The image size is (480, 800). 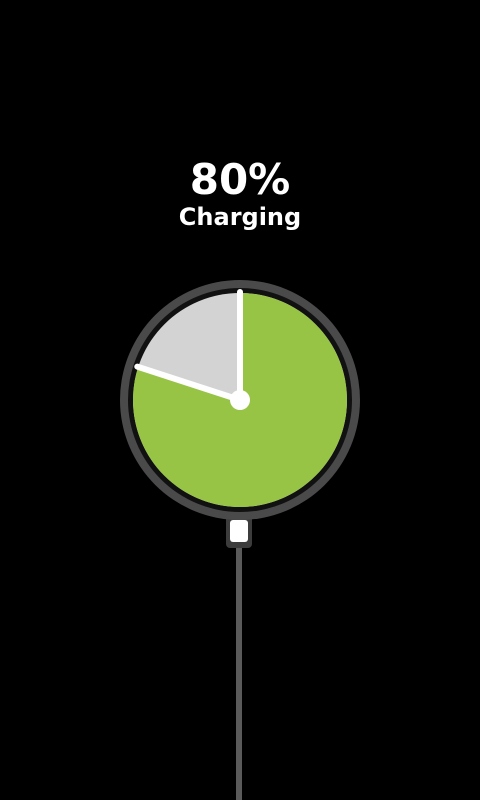 I want to click on gauge-hub, so click(x=240, y=400).